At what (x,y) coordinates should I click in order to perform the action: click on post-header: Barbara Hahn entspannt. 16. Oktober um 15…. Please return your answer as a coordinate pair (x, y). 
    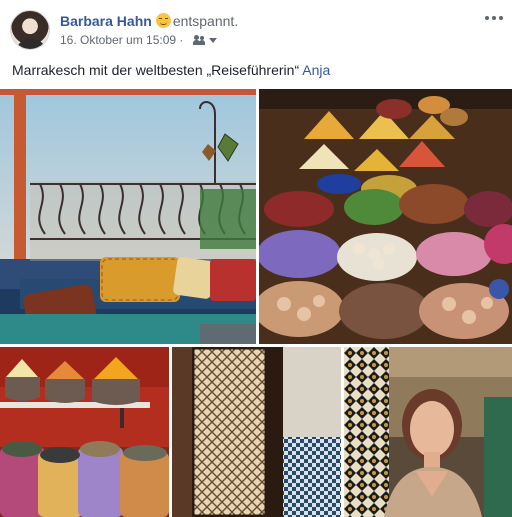
    Looking at the image, I should click on (256, 28).